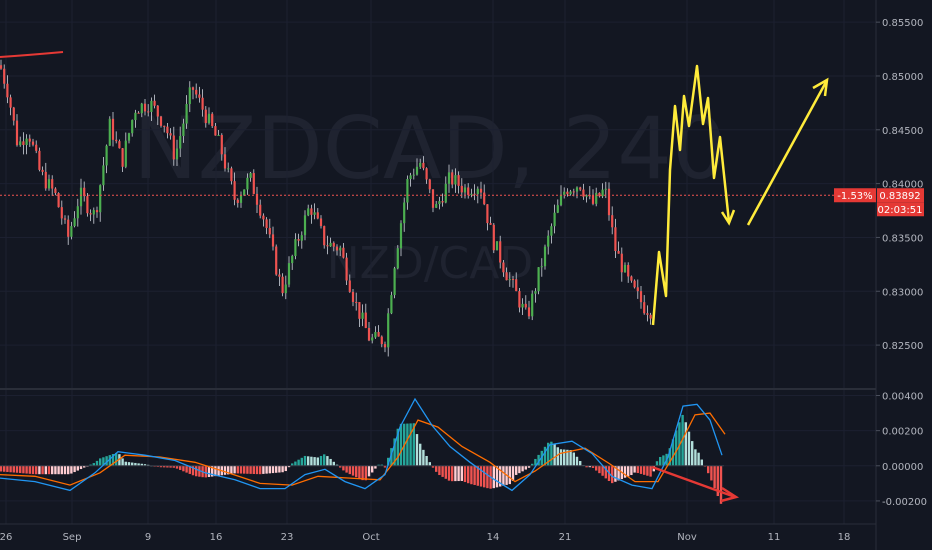 The width and height of the screenshot is (932, 550). I want to click on annotation-red-line, so click(32, 54).